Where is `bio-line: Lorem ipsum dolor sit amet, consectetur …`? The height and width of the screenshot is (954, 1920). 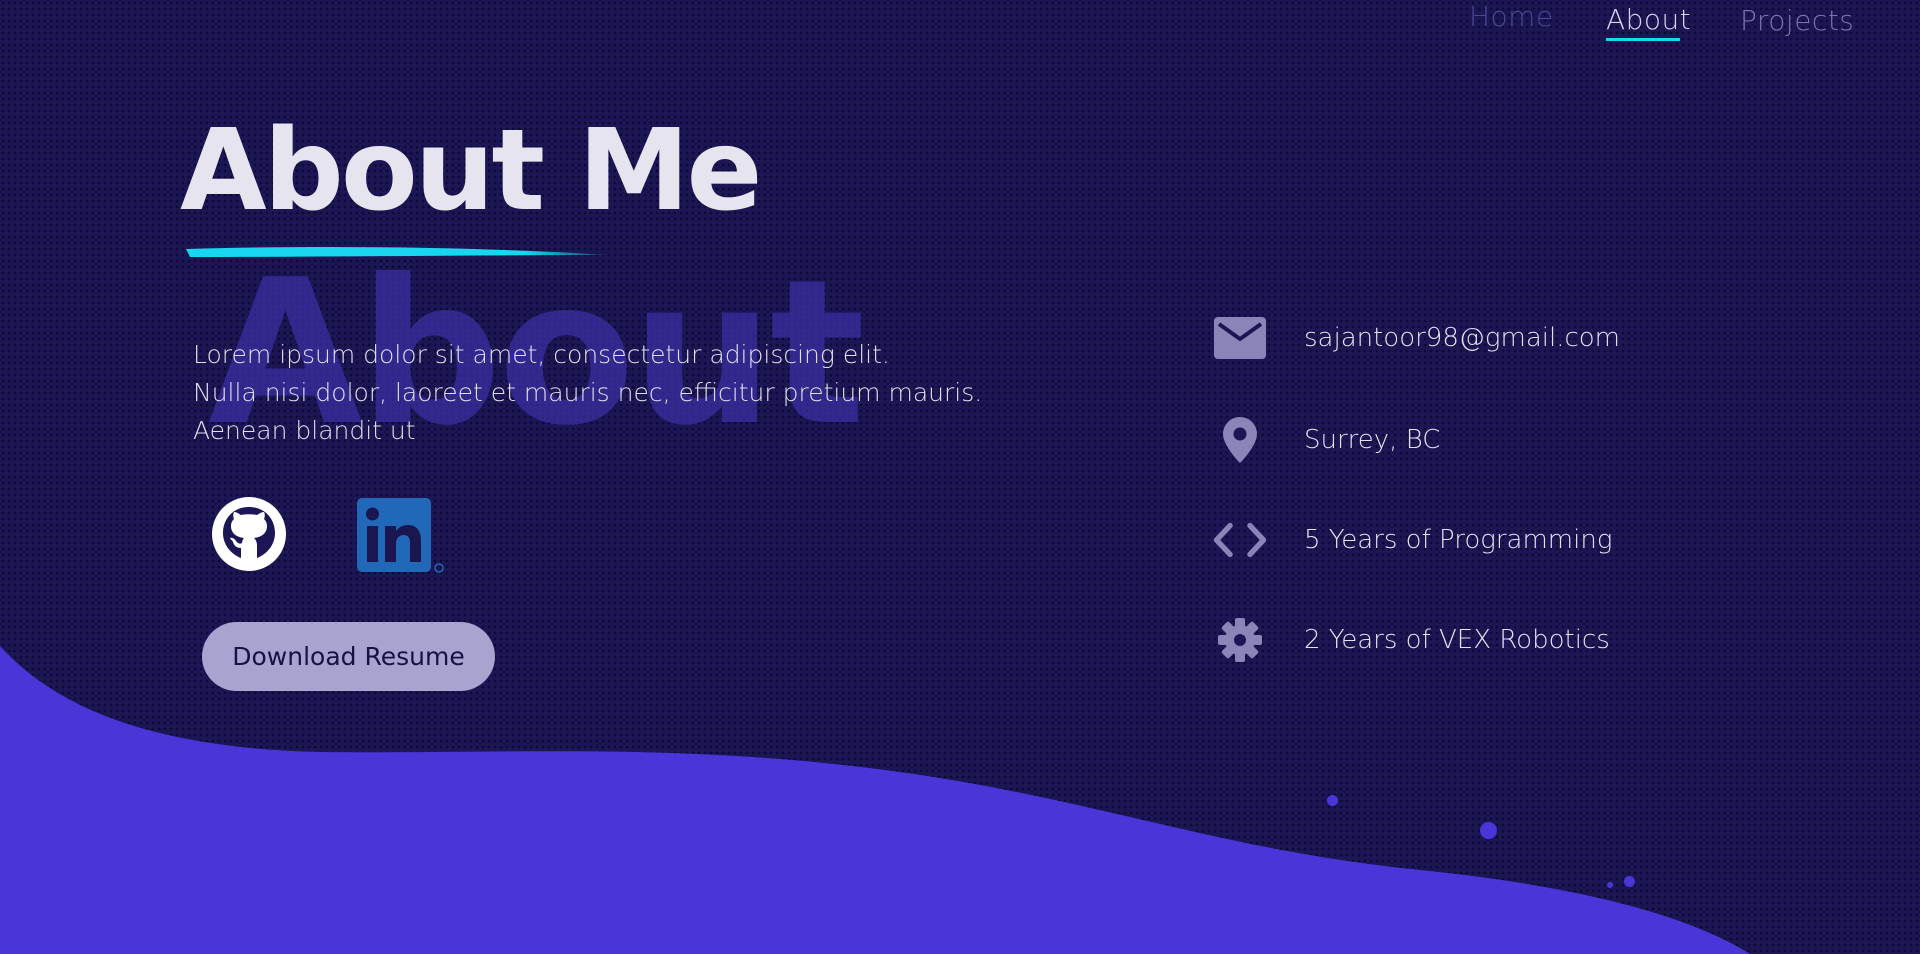
bio-line: Lorem ipsum dolor sit amet, consectetur … is located at coordinates (541, 354).